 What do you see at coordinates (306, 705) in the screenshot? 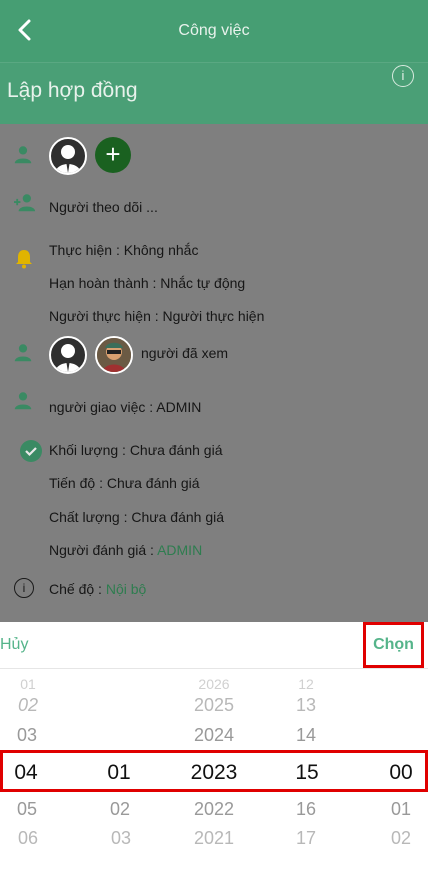
I see `picker-col4-option: 13` at bounding box center [306, 705].